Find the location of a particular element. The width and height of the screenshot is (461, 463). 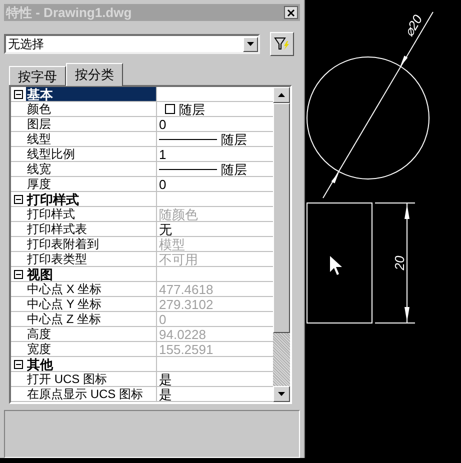

property-name: 线型 is located at coordinates (39, 139).